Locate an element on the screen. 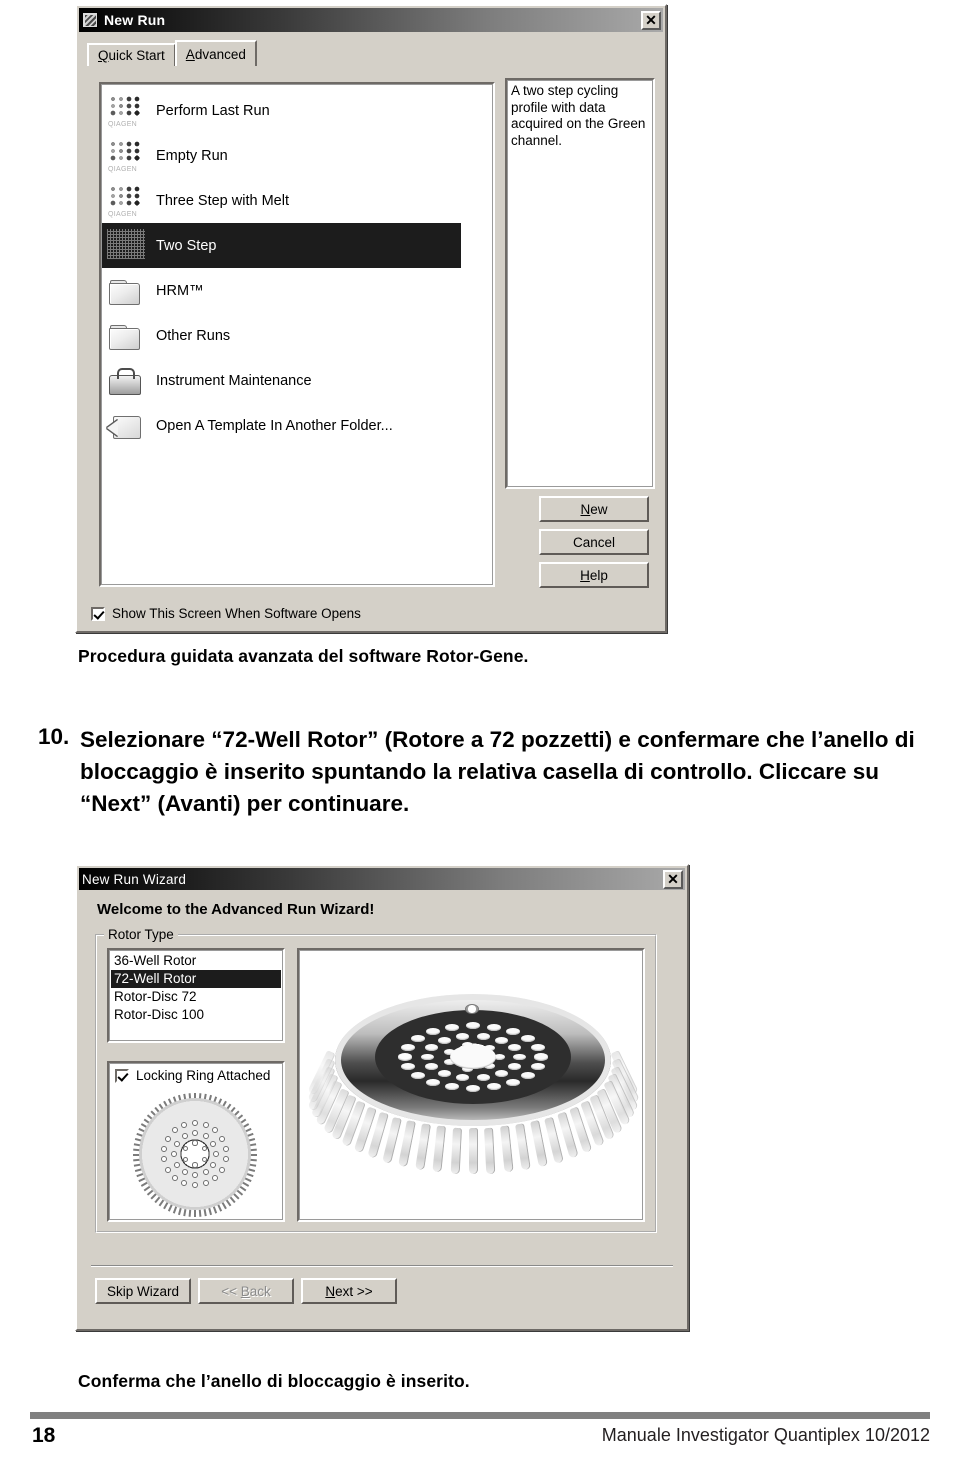  tab-quick-start-label: uick Start is located at coordinates (136, 55).